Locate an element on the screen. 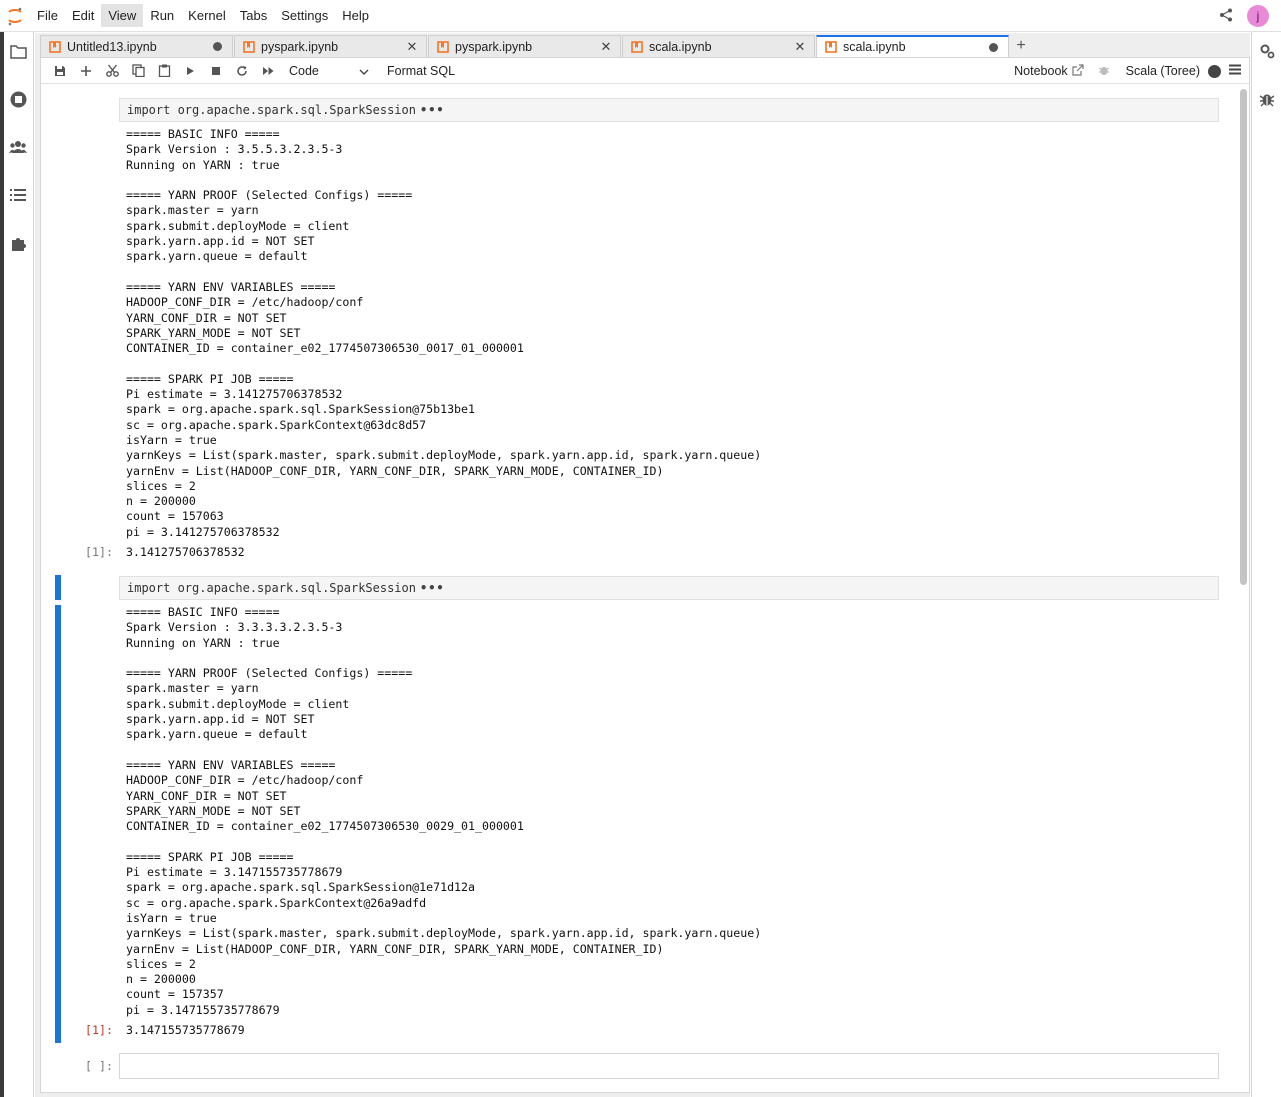  menu-kernel: Kernel is located at coordinates (207, 15).